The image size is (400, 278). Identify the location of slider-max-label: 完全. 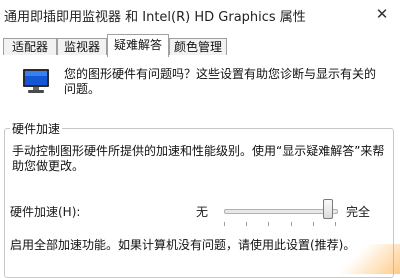
(358, 212).